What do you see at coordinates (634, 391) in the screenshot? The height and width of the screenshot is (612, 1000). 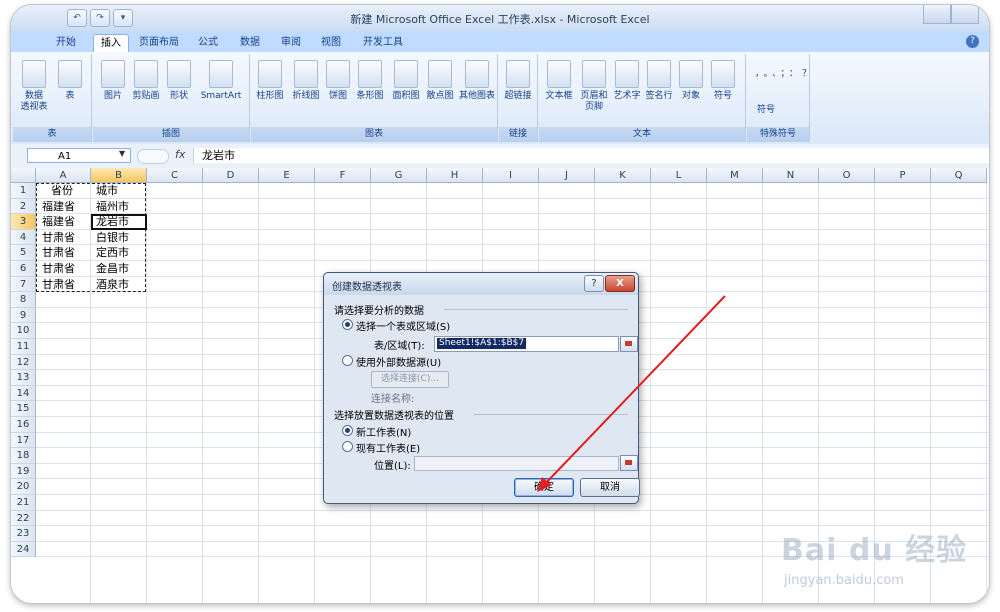 I see `arrow-shaft` at bounding box center [634, 391].